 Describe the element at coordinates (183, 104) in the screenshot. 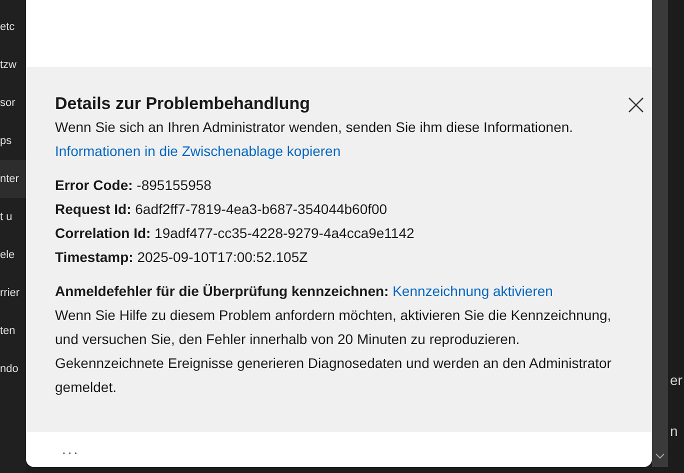

I see `dialog-title: Details zur Problembehandlung` at that location.